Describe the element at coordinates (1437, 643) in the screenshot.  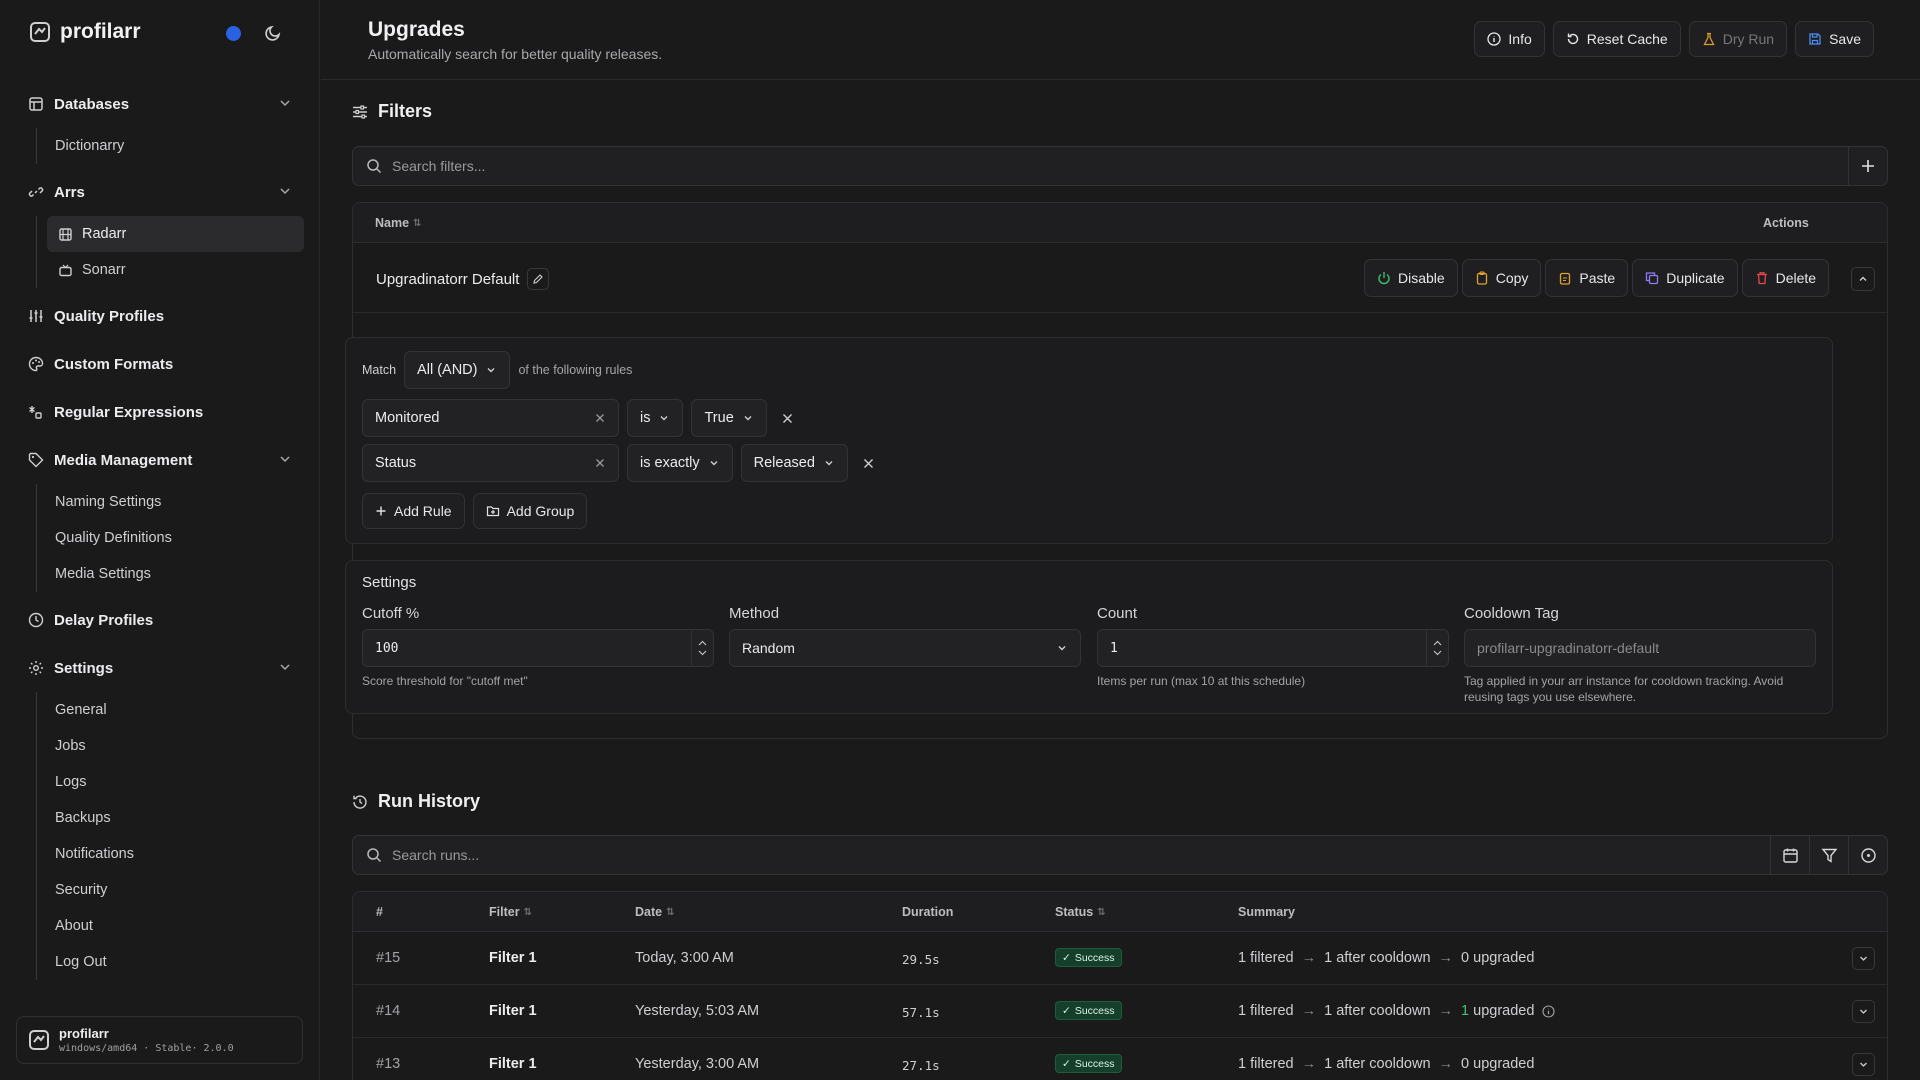
I see `chevron-up-icon` at that location.